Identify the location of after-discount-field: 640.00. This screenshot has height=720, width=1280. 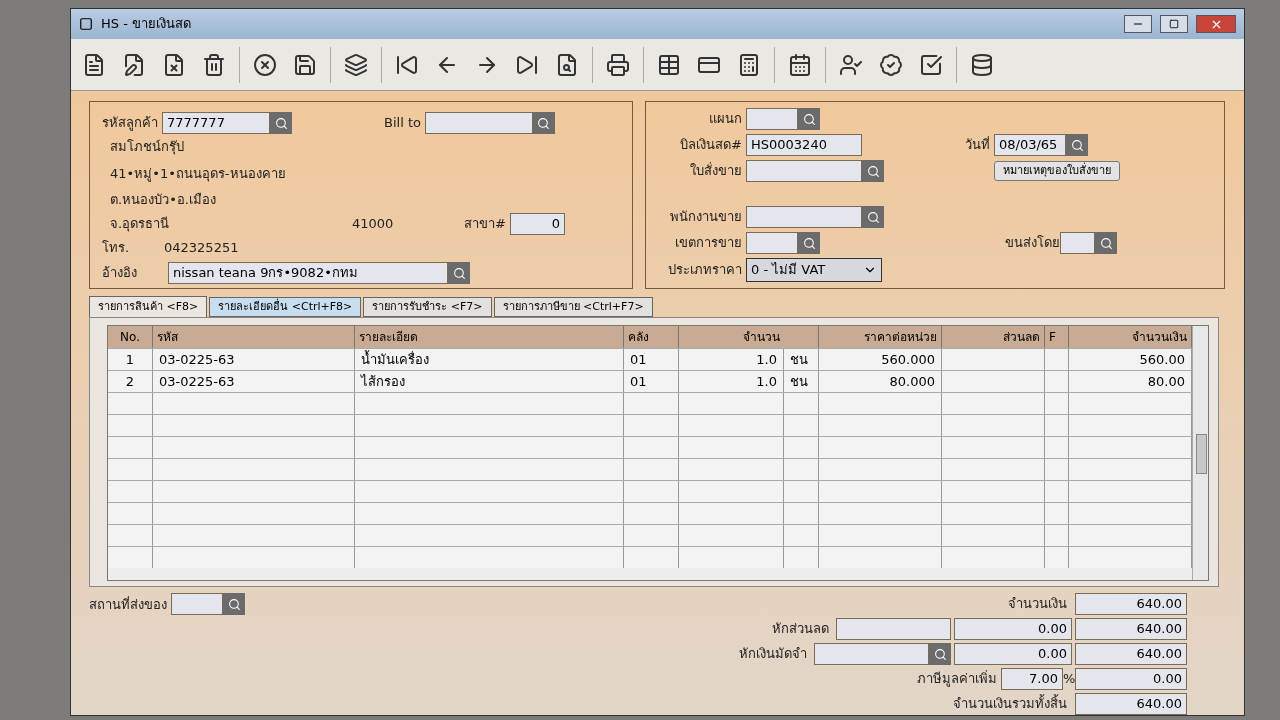
(1131, 629).